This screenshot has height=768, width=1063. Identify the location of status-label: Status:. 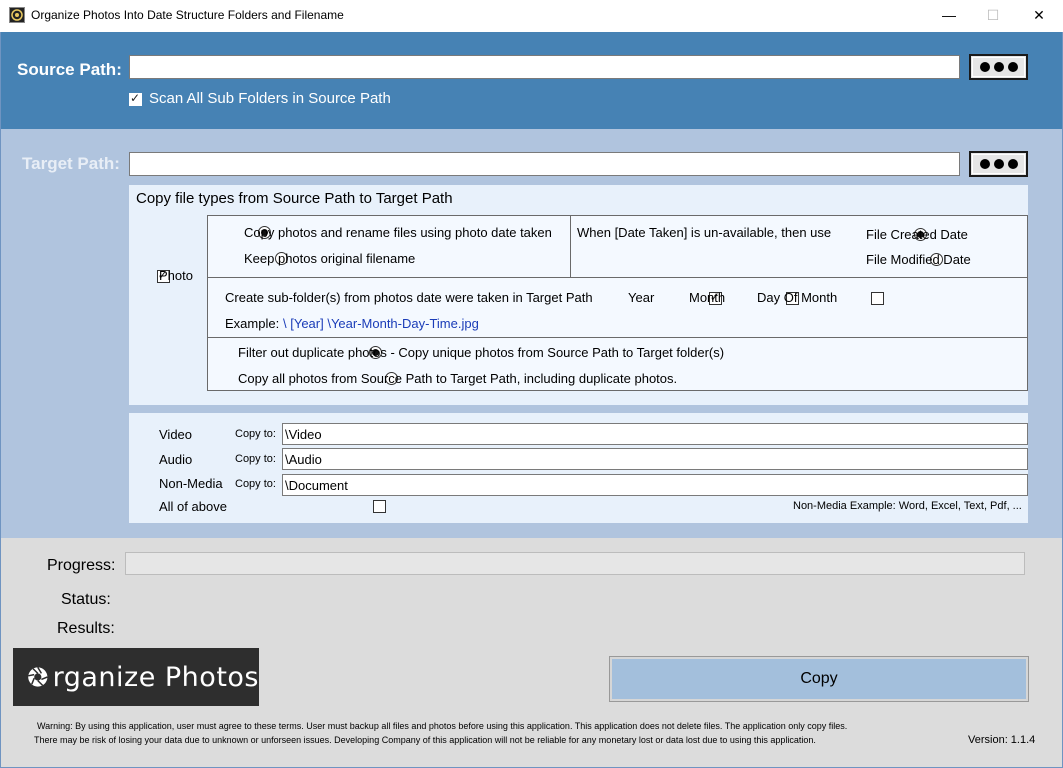
(86, 599).